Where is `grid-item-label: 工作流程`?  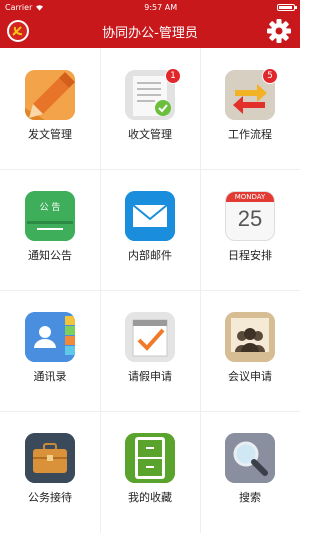
grid-item-label: 工作流程 is located at coordinates (250, 134).